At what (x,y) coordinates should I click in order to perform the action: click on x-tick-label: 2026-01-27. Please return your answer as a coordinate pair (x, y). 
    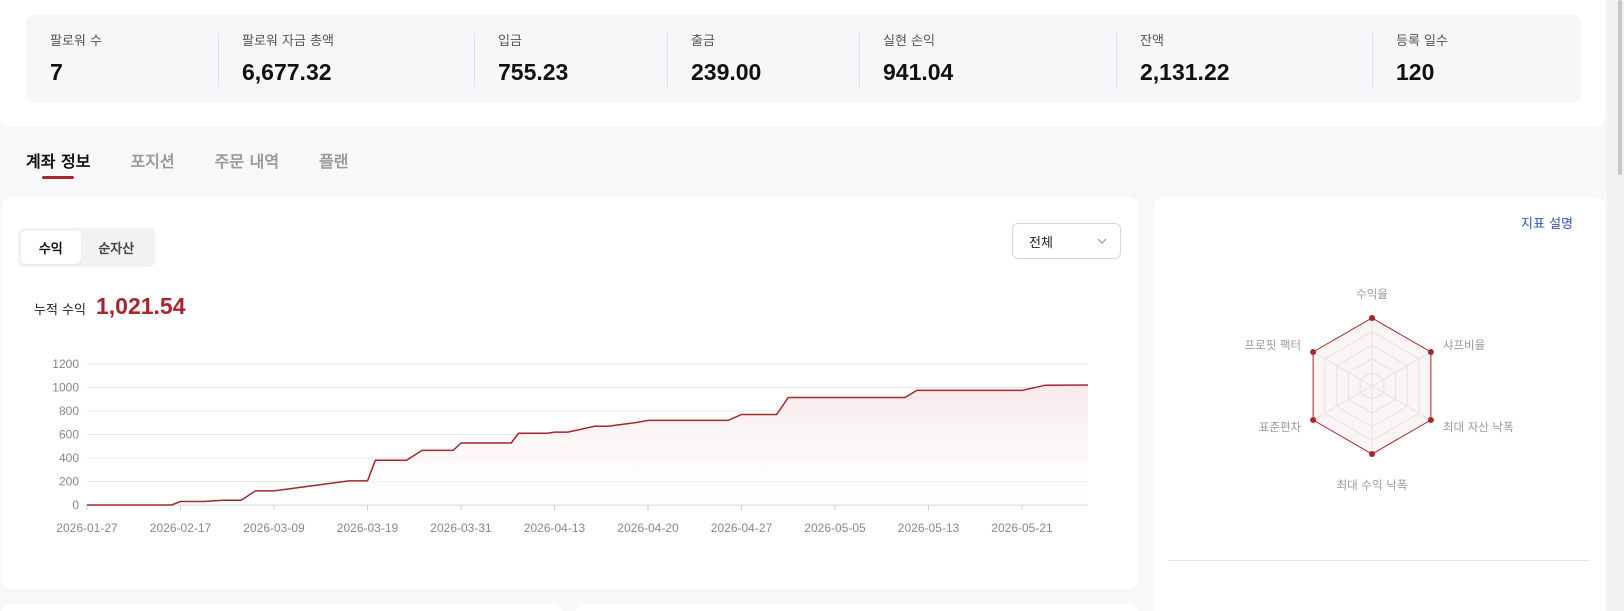
    Looking at the image, I should click on (87, 528).